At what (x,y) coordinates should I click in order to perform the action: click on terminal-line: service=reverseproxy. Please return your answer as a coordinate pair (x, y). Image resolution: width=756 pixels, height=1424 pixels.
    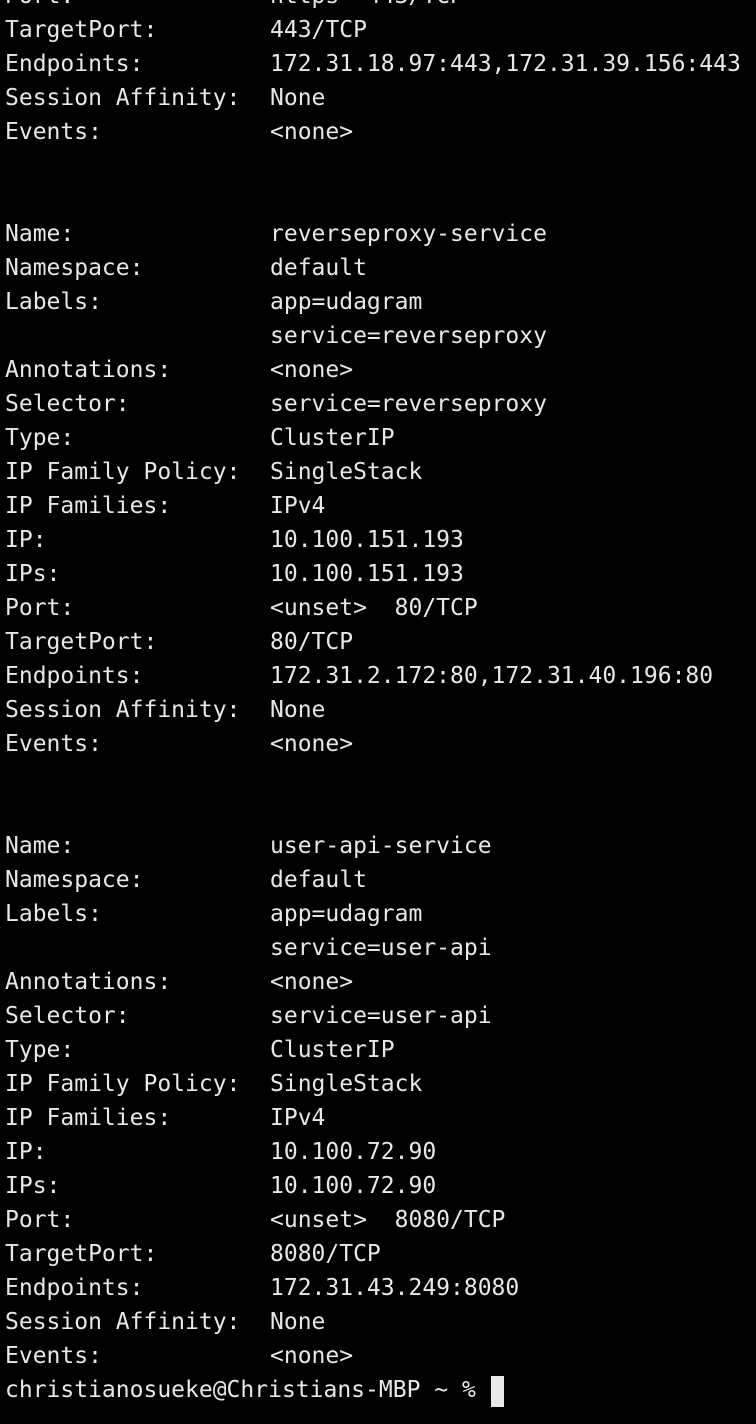
    Looking at the image, I should click on (380, 336).